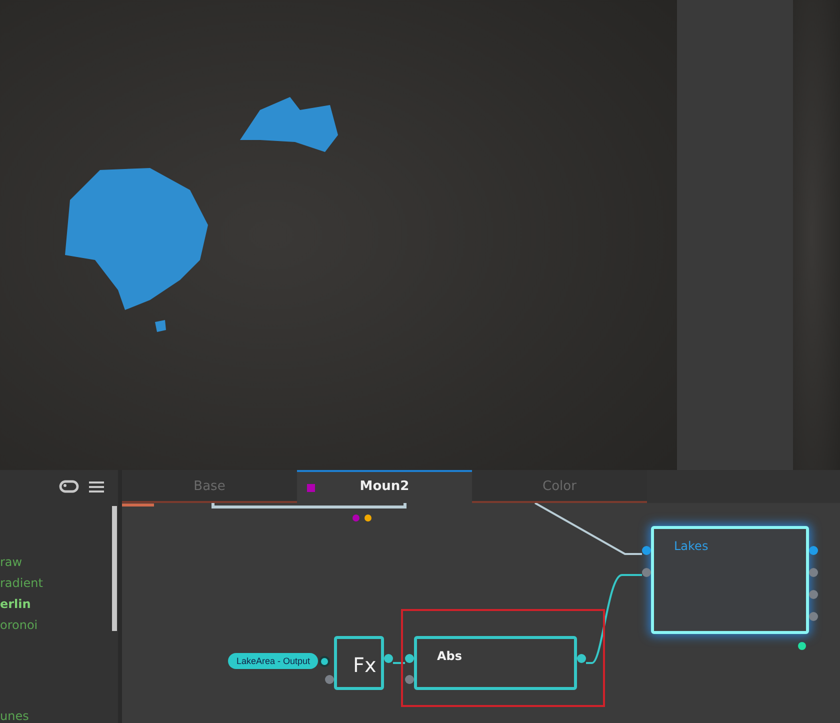 Image resolution: width=840 pixels, height=723 pixels. What do you see at coordinates (730, 580) in the screenshot?
I see `graph-node: Lakes` at bounding box center [730, 580].